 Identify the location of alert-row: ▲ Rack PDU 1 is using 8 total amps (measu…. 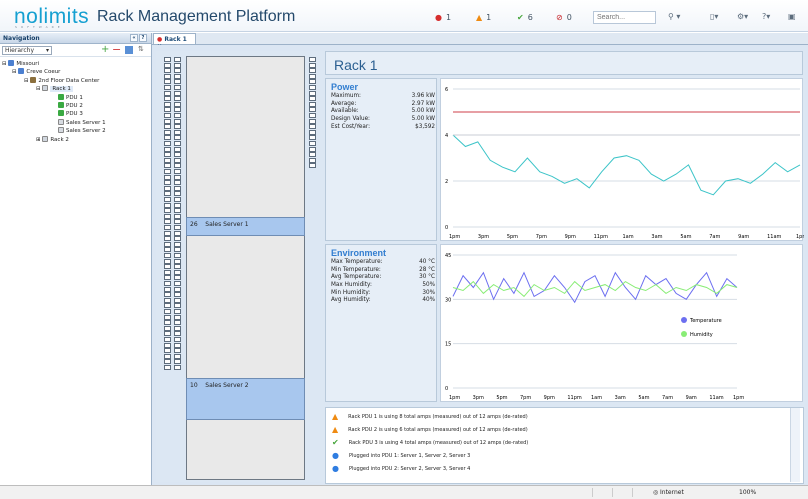
(430, 416).